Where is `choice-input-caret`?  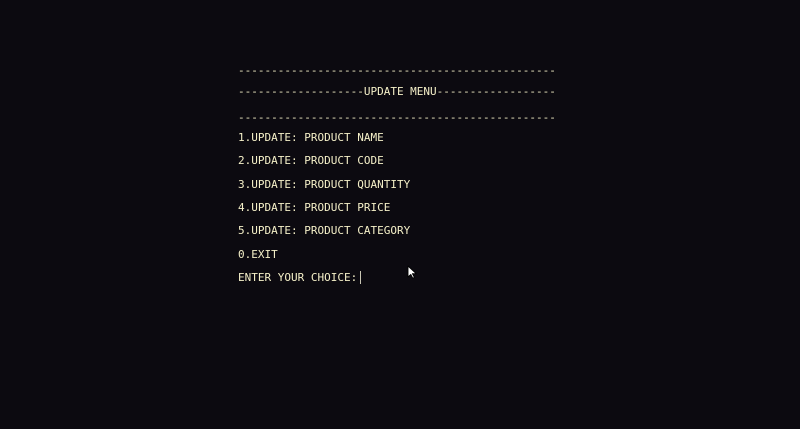 choice-input-caret is located at coordinates (360, 277).